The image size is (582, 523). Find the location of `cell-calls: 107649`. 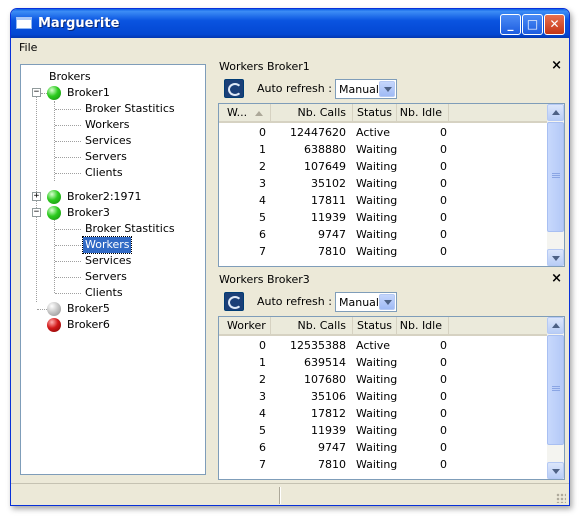

cell-calls: 107649 is located at coordinates (325, 166).